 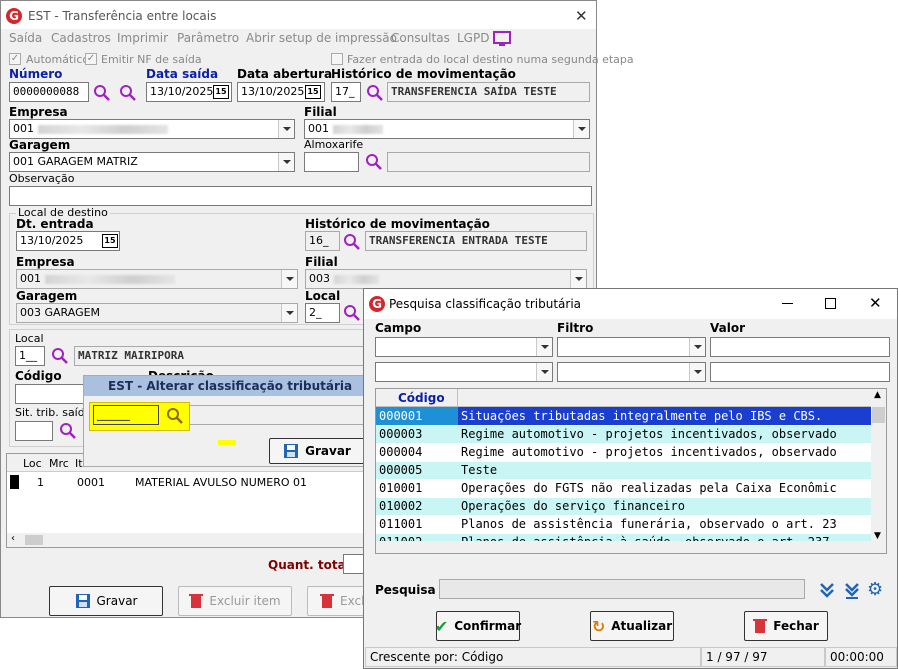 What do you see at coordinates (338, 601) in the screenshot?
I see `excluir-button: Excl` at bounding box center [338, 601].